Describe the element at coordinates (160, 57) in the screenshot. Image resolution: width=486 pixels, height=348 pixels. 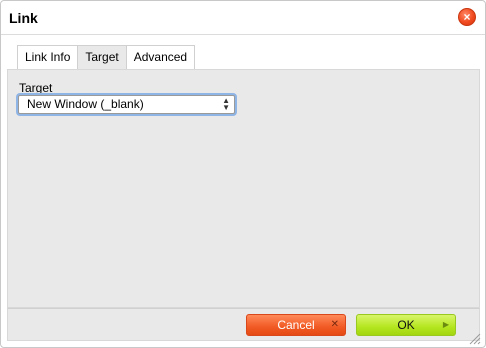
I see `tab-advanced: Advanced` at that location.